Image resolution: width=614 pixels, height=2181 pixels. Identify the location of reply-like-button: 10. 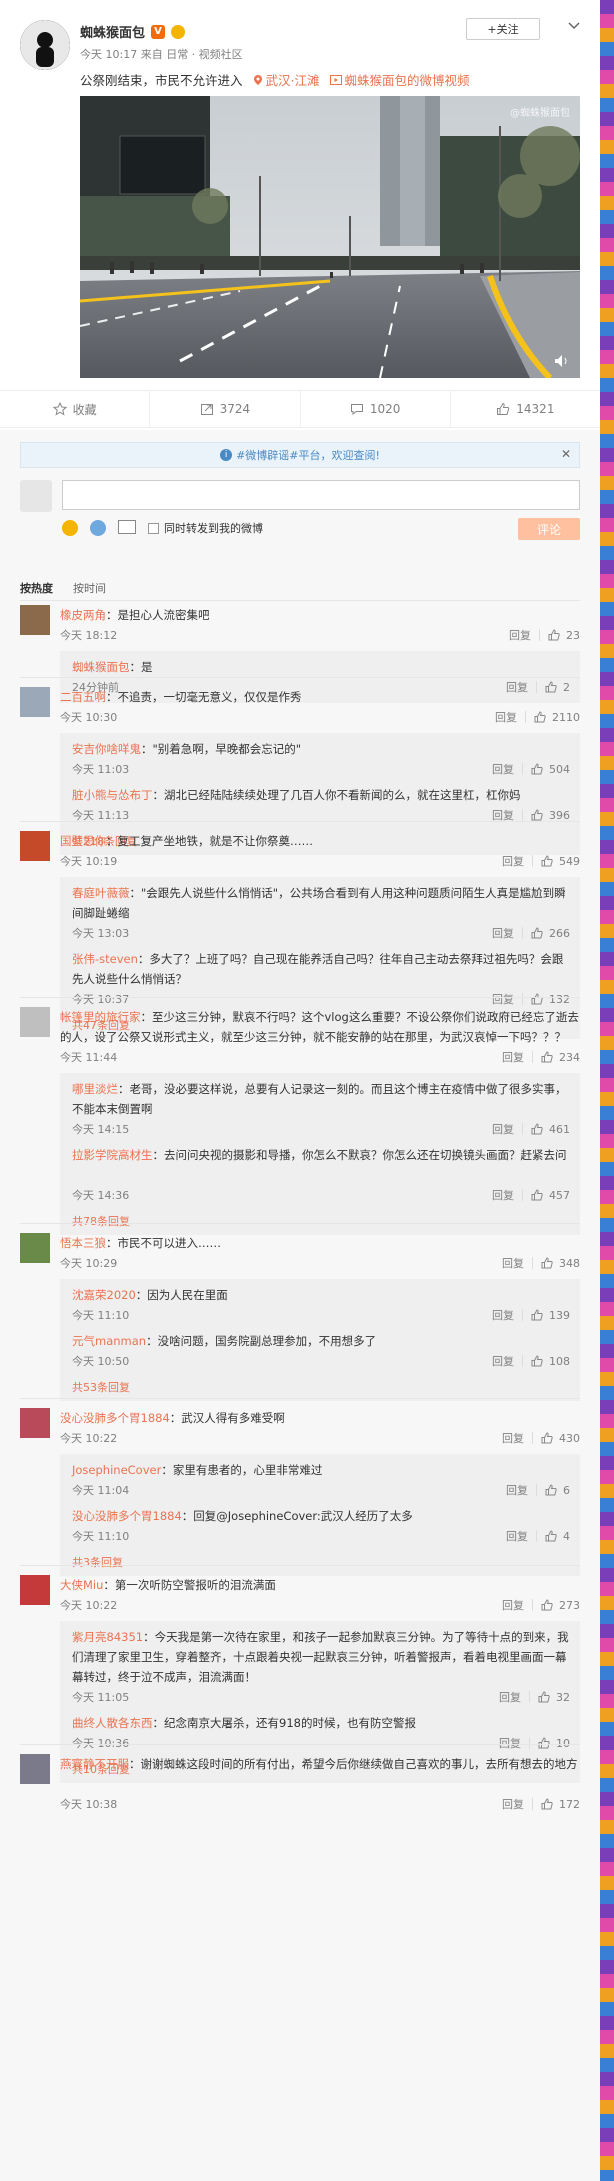
(554, 1743).